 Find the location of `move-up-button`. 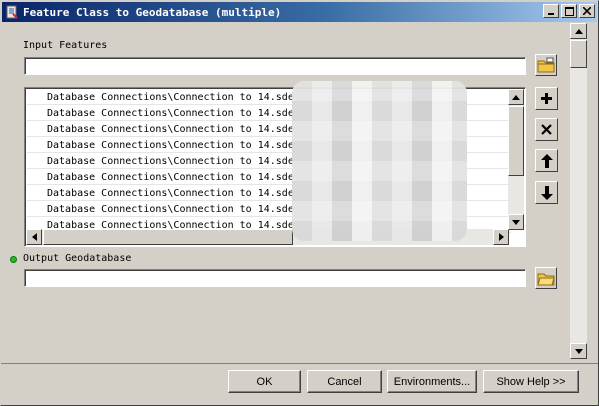

move-up-button is located at coordinates (546, 160).